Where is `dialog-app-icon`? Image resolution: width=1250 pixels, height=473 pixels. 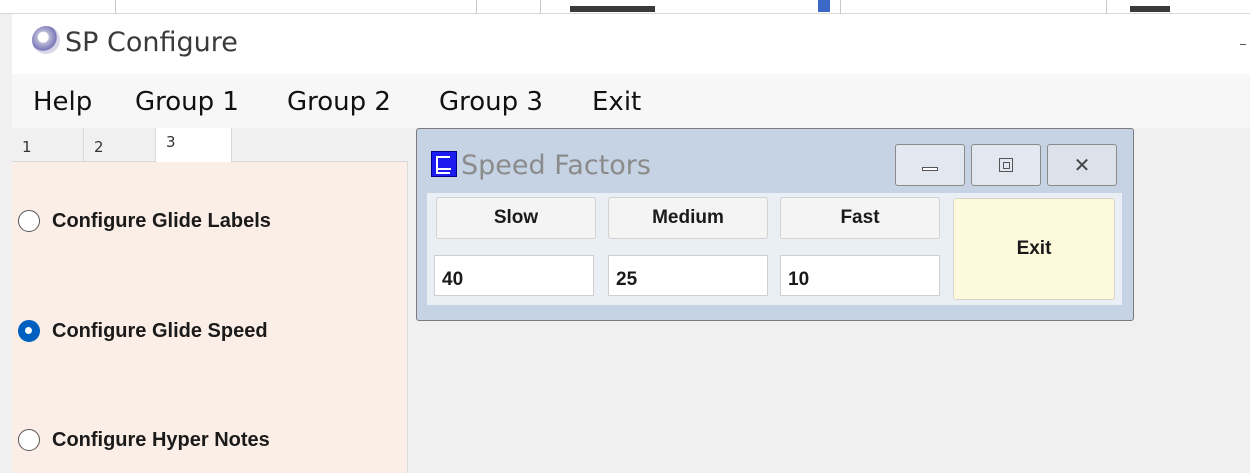 dialog-app-icon is located at coordinates (444, 164).